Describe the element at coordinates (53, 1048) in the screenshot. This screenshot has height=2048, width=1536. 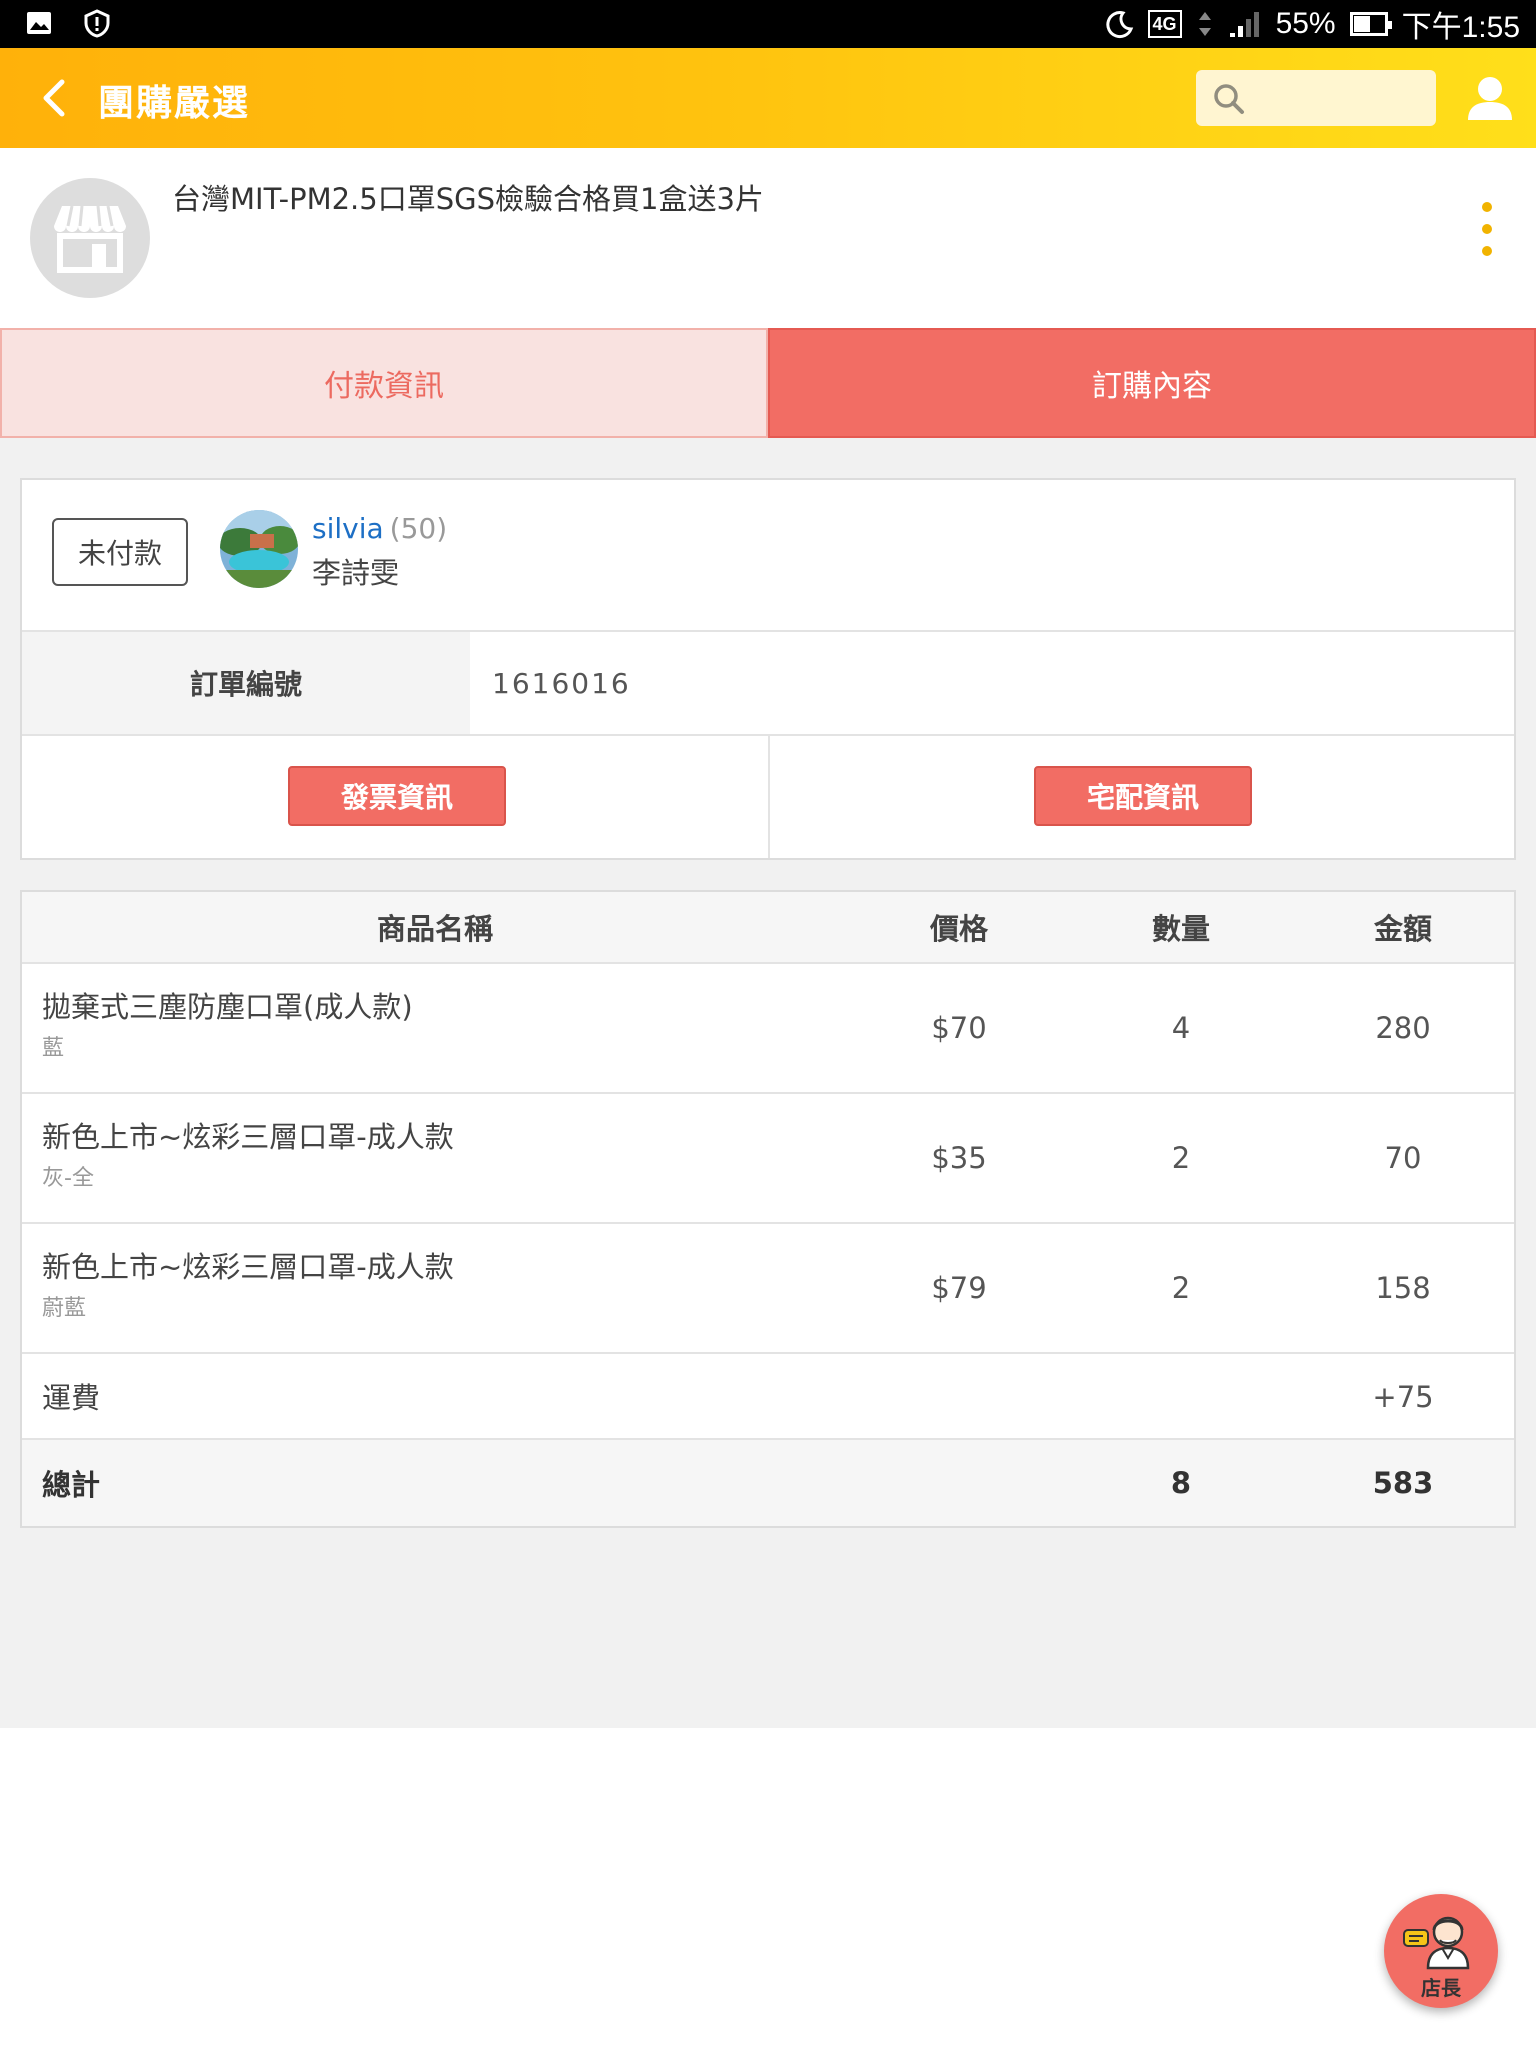
I see `product-variant: 藍` at that location.